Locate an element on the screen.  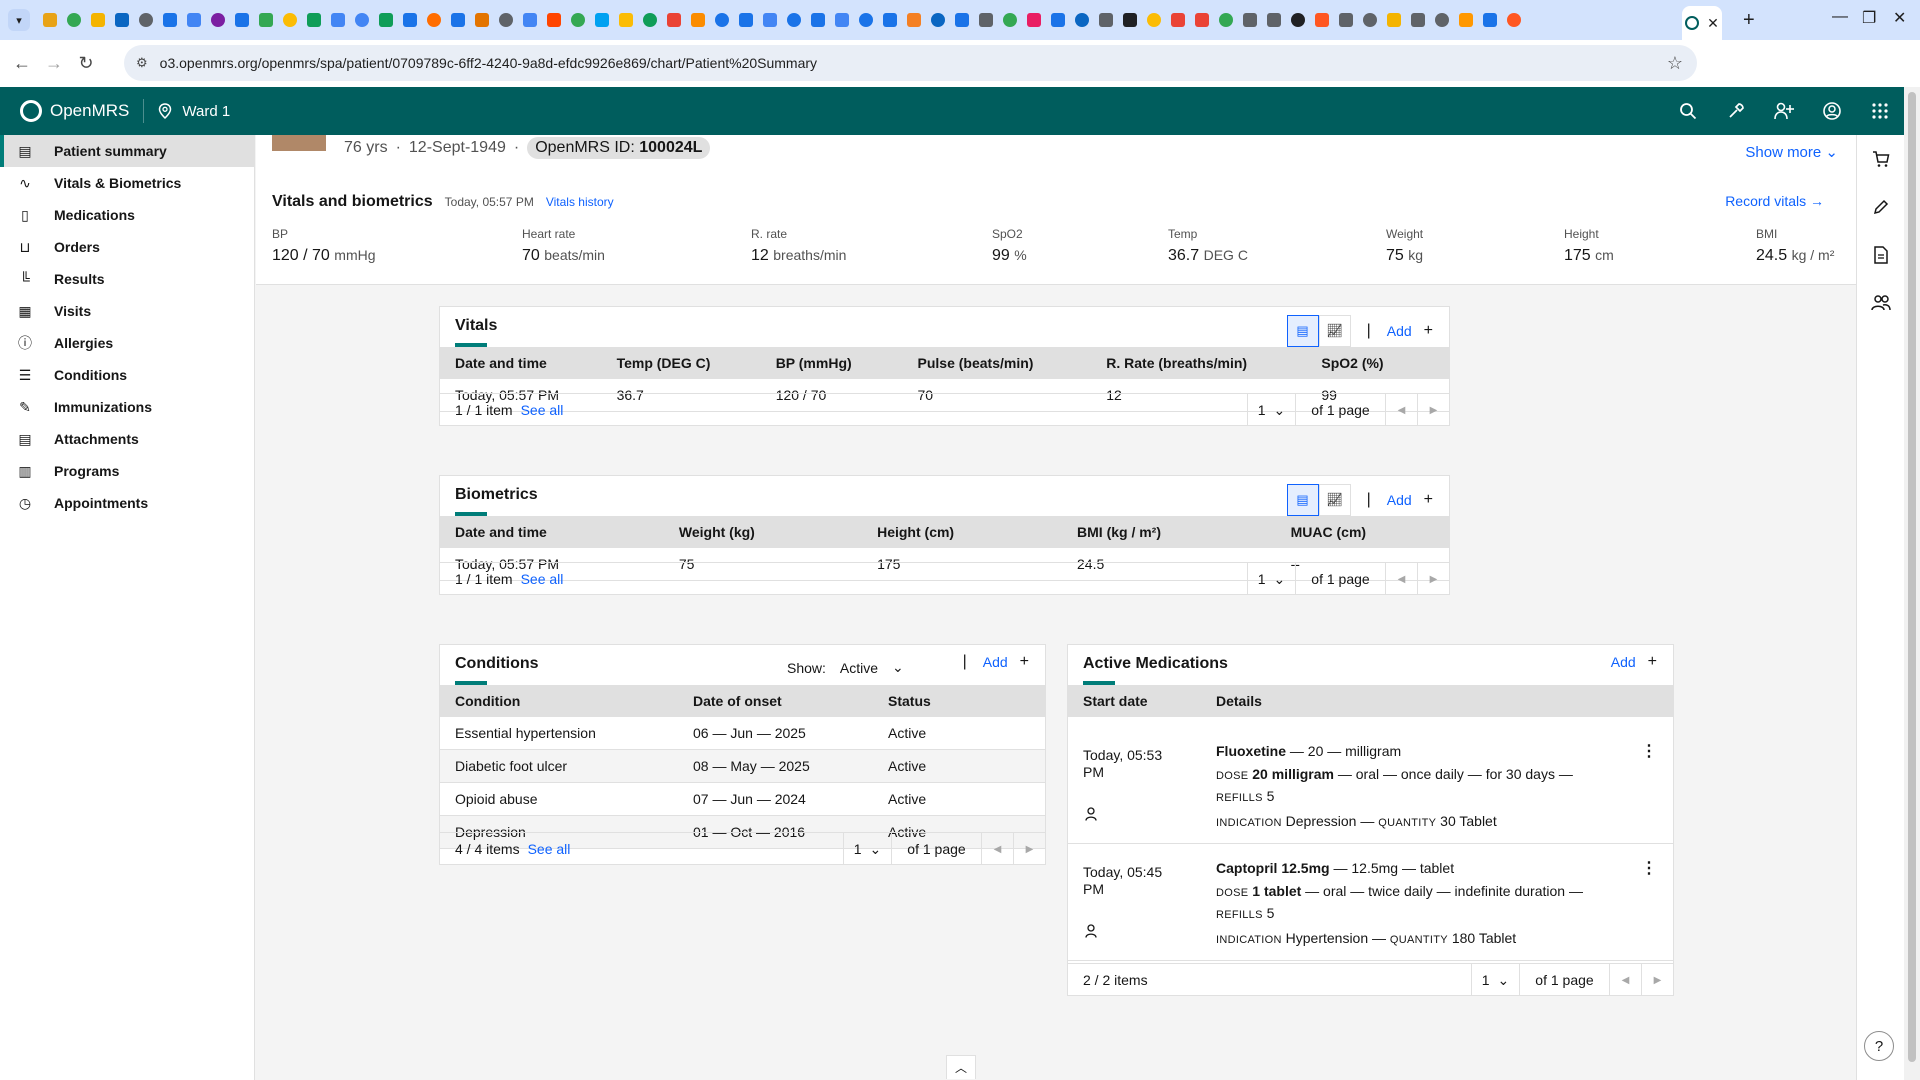
reload-icon: ↻ is located at coordinates (86, 63).